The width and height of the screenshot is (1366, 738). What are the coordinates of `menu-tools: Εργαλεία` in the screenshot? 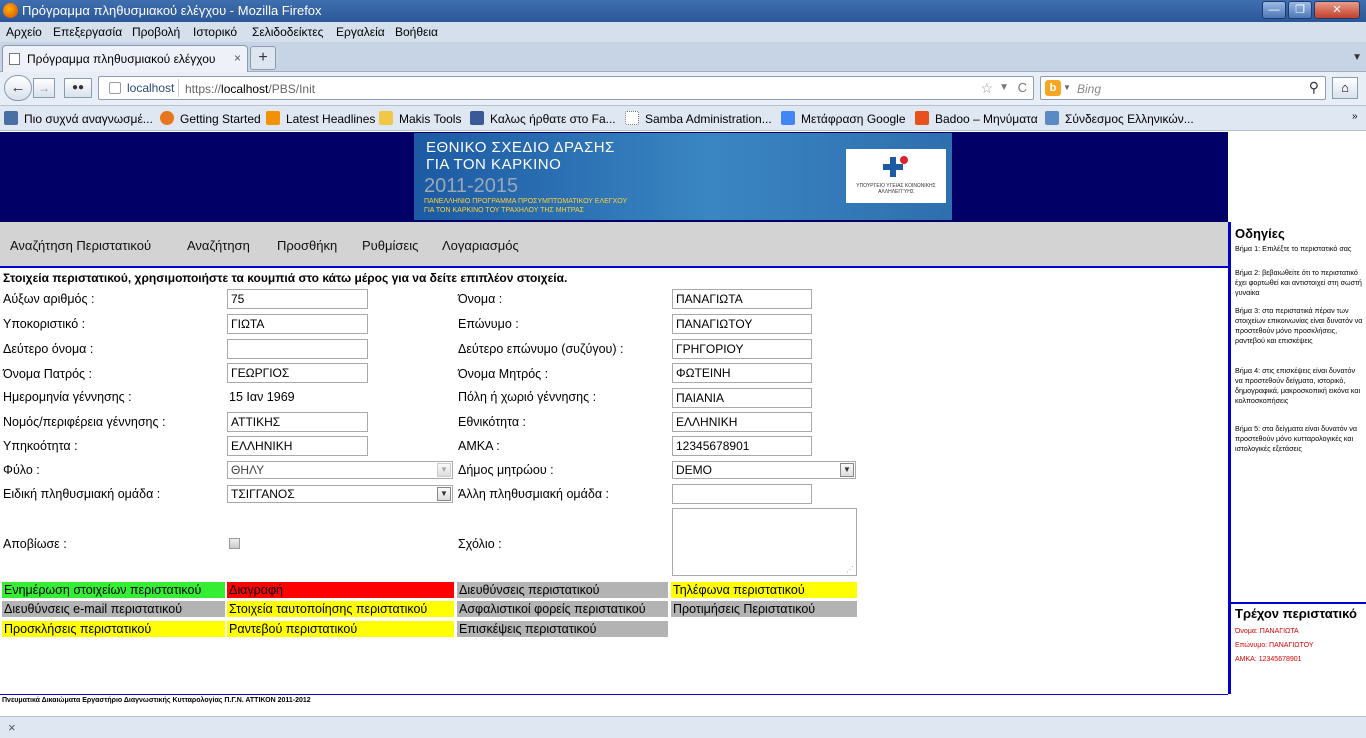 It's located at (360, 32).